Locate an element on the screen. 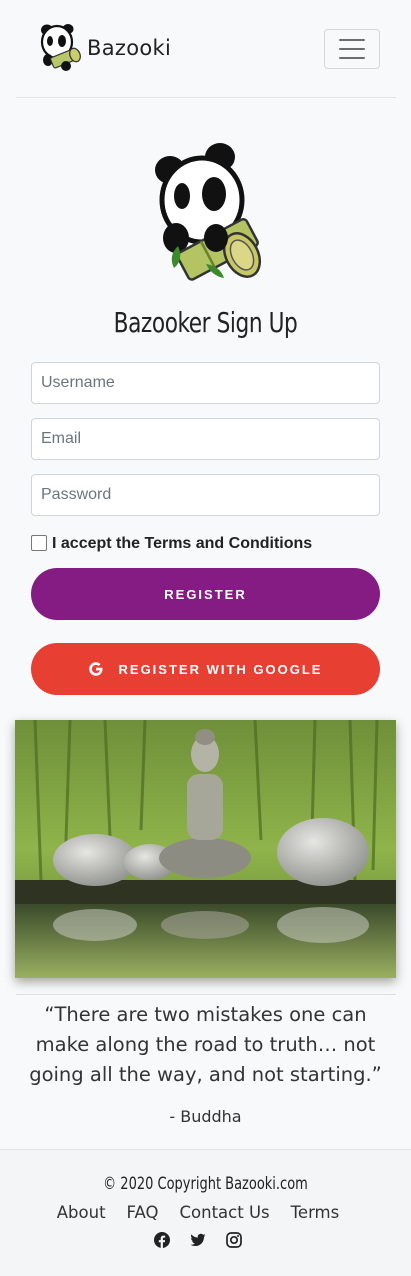 Image resolution: width=411 pixels, height=1276 pixels. terms-checkbox-row: I accept the Terms and Conditions is located at coordinates (171, 542).